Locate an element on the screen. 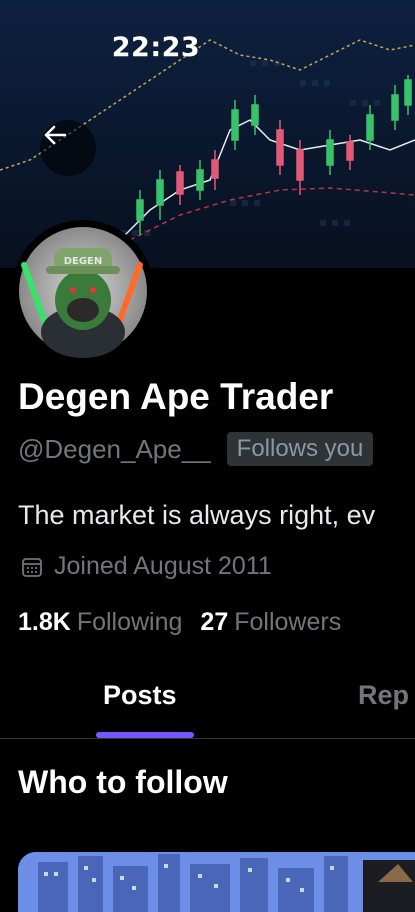  profile-name: Degen Ape Trader is located at coordinates (176, 396).